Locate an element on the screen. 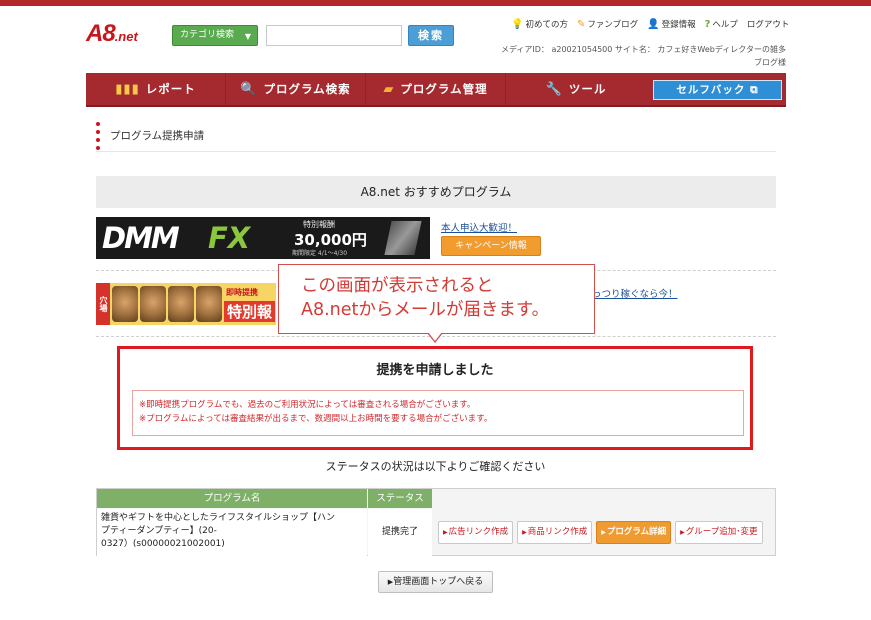  banner-brand-fx: FX is located at coordinates (229, 238).